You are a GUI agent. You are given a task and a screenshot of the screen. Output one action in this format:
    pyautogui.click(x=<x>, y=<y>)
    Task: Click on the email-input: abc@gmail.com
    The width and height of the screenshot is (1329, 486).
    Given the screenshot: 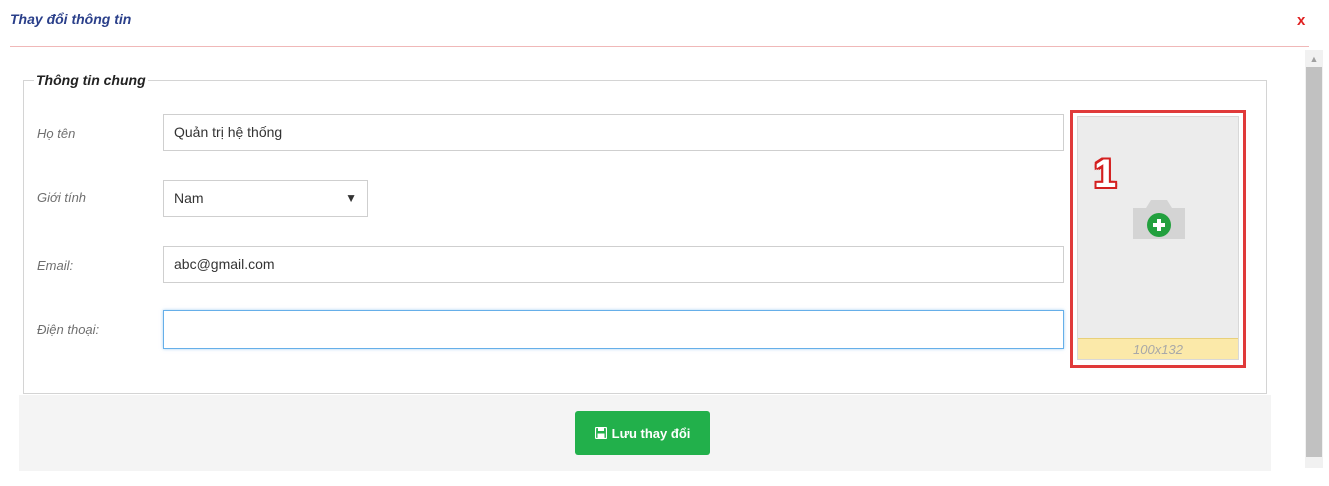 What is the action you would take?
    pyautogui.click(x=613, y=264)
    